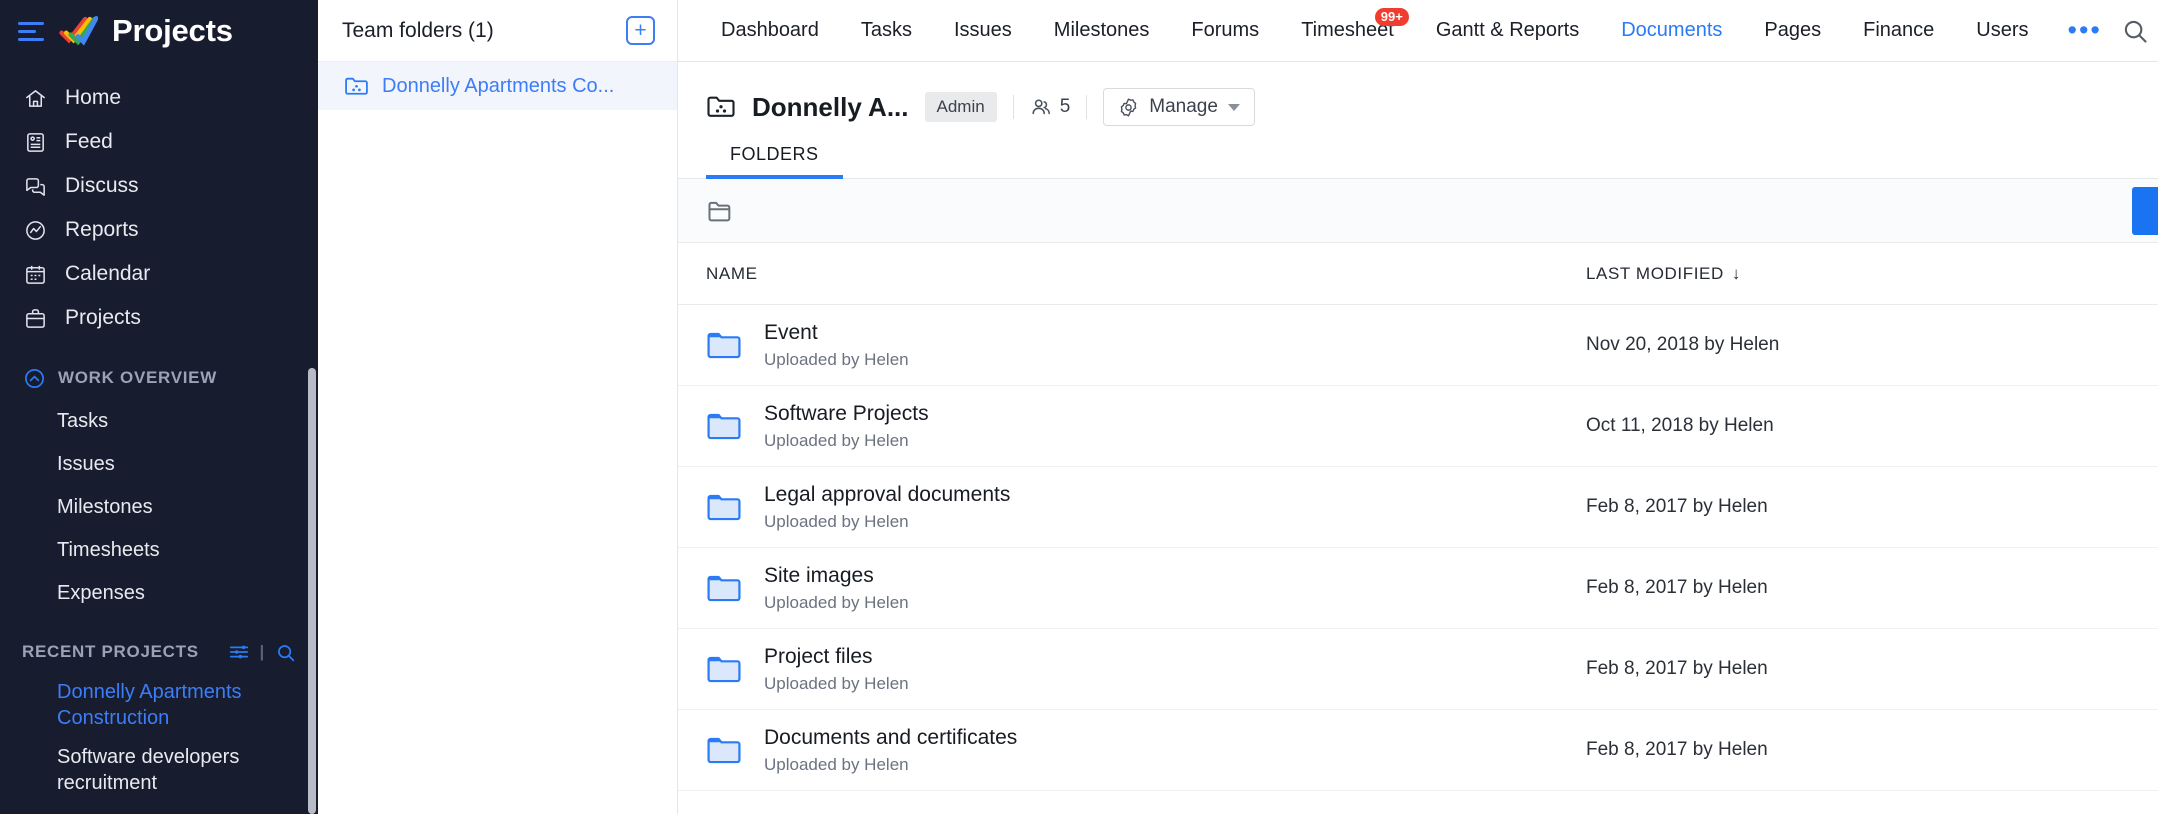 This screenshot has height=814, width=2158. Describe the element at coordinates (1146, 274) in the screenshot. I see `column-header-name: NAME` at that location.